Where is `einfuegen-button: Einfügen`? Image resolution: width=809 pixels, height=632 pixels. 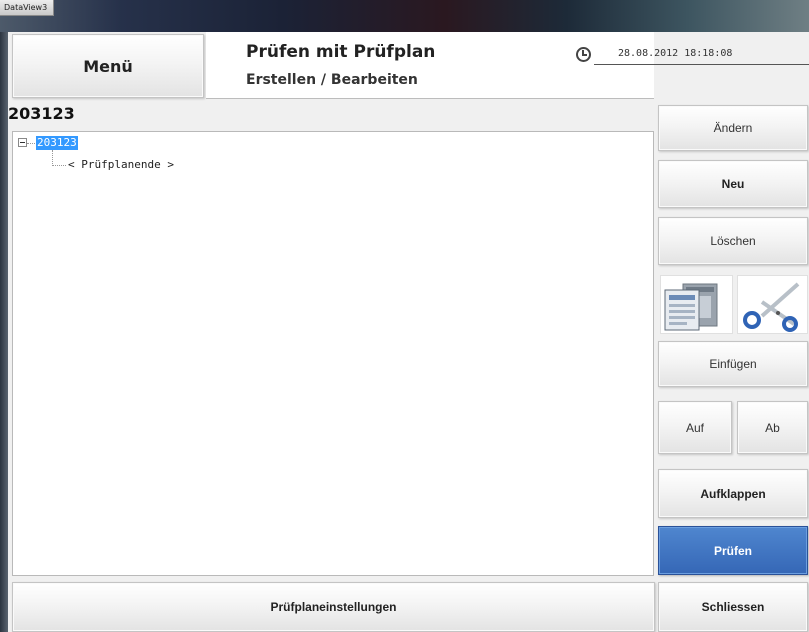 einfuegen-button: Einfügen is located at coordinates (733, 364).